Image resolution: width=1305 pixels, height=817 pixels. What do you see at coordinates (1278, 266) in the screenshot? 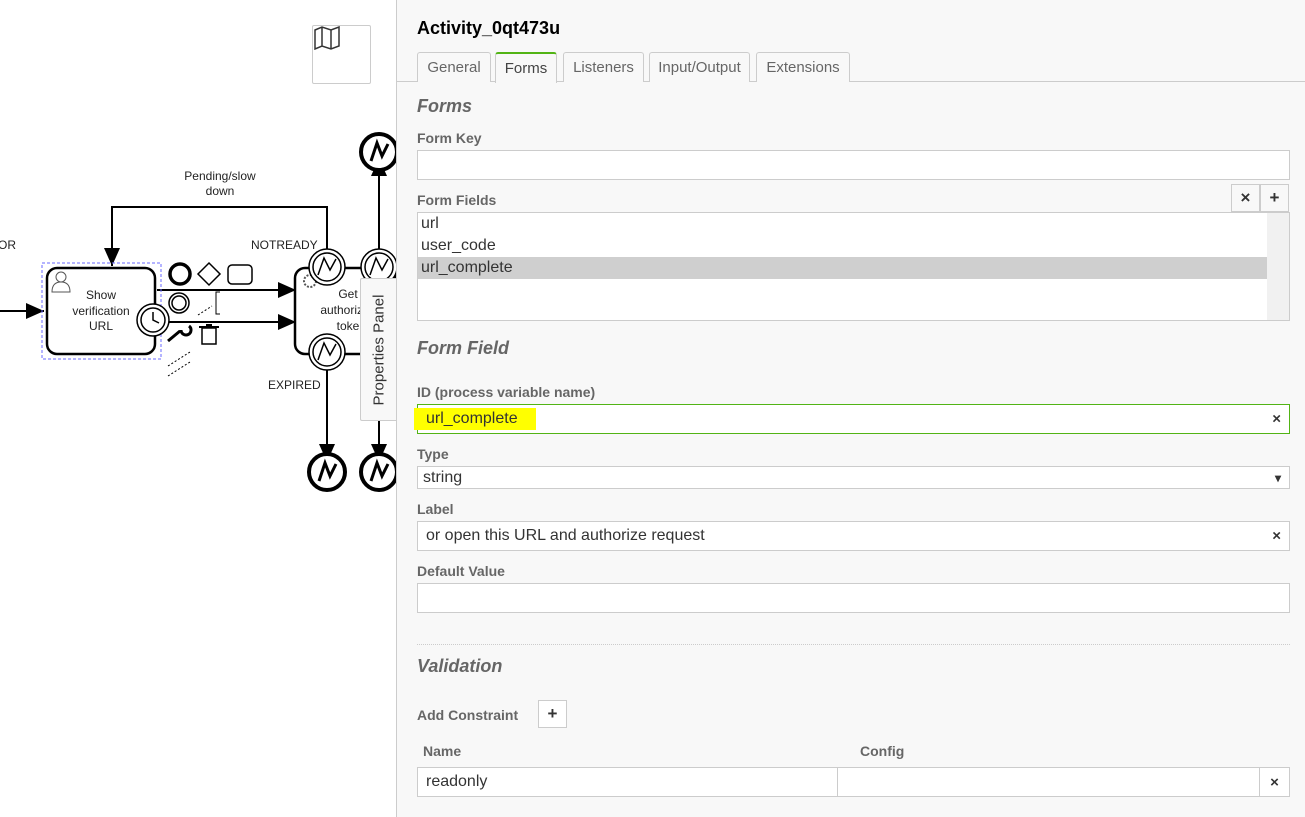
I see `scrollbar` at bounding box center [1278, 266].